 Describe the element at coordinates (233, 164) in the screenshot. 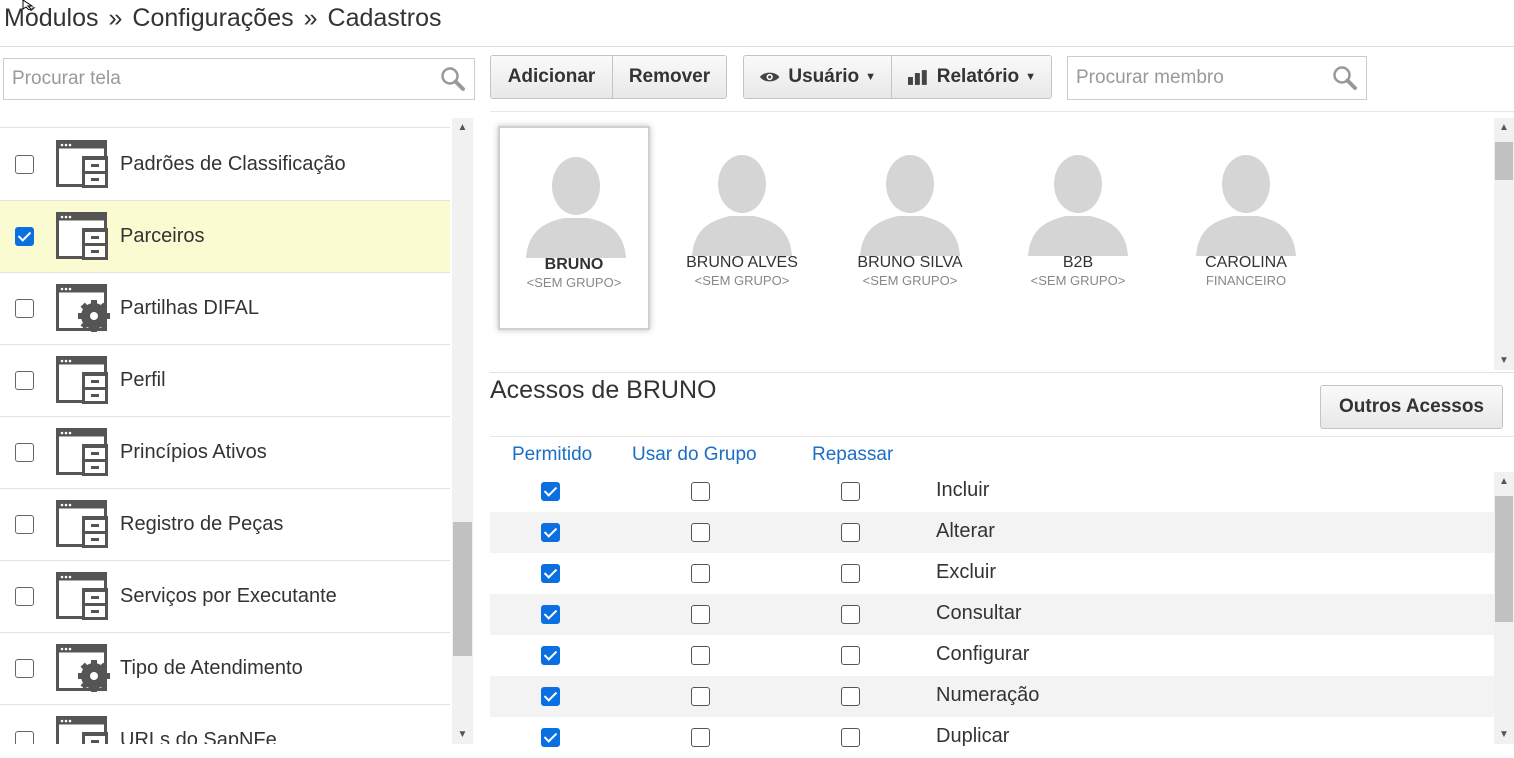

I see `screen-list-item-label: Padrões de Classificação` at that location.